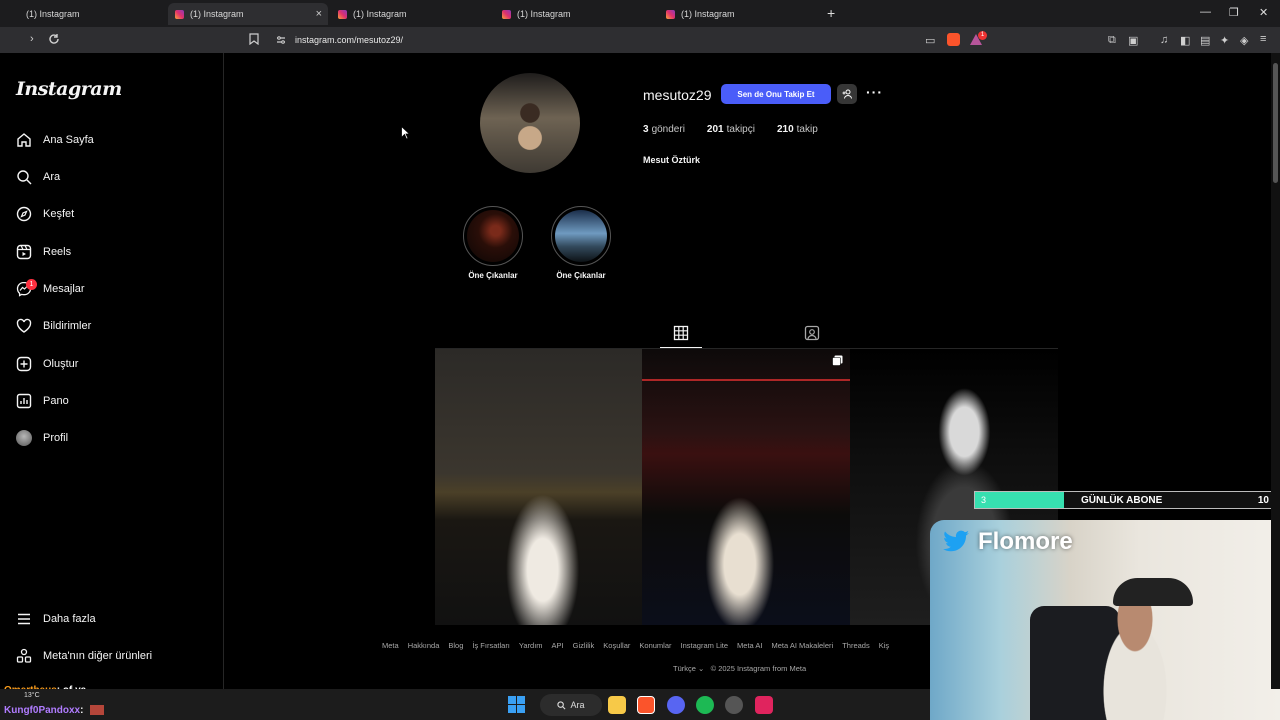 The width and height of the screenshot is (1280, 720). I want to click on cast-icon: ▭, so click(930, 40).